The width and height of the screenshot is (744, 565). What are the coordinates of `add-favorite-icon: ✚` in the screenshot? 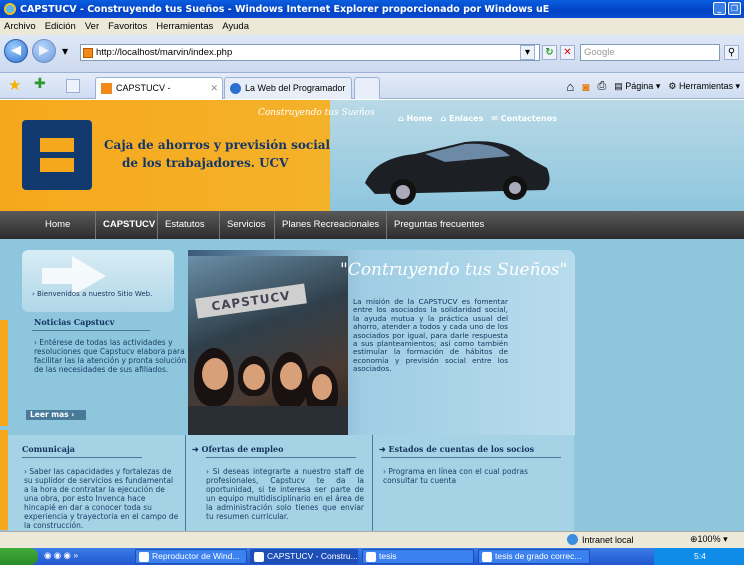 It's located at (40, 84).